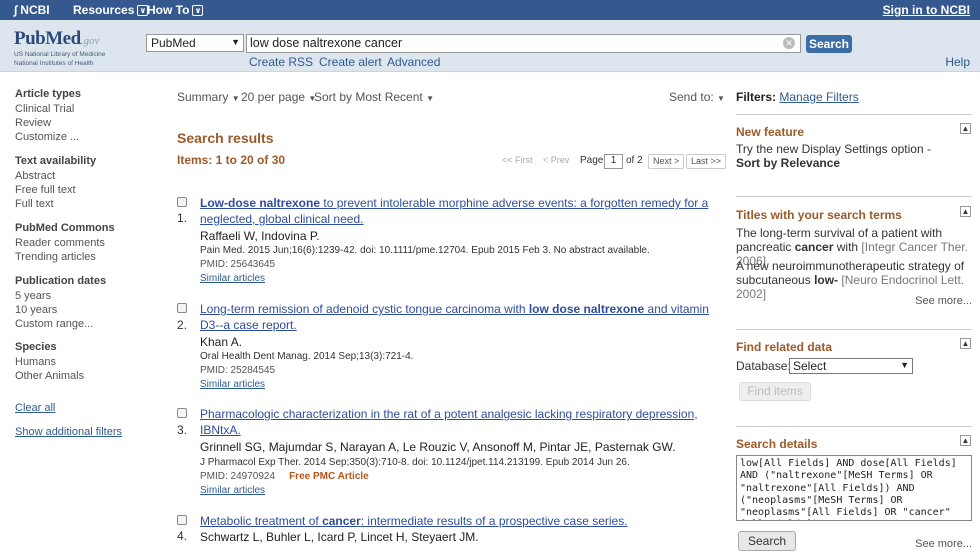 The height and width of the screenshot is (551, 980). Describe the element at coordinates (48, 94) in the screenshot. I see `article-types-heading: Article types` at that location.